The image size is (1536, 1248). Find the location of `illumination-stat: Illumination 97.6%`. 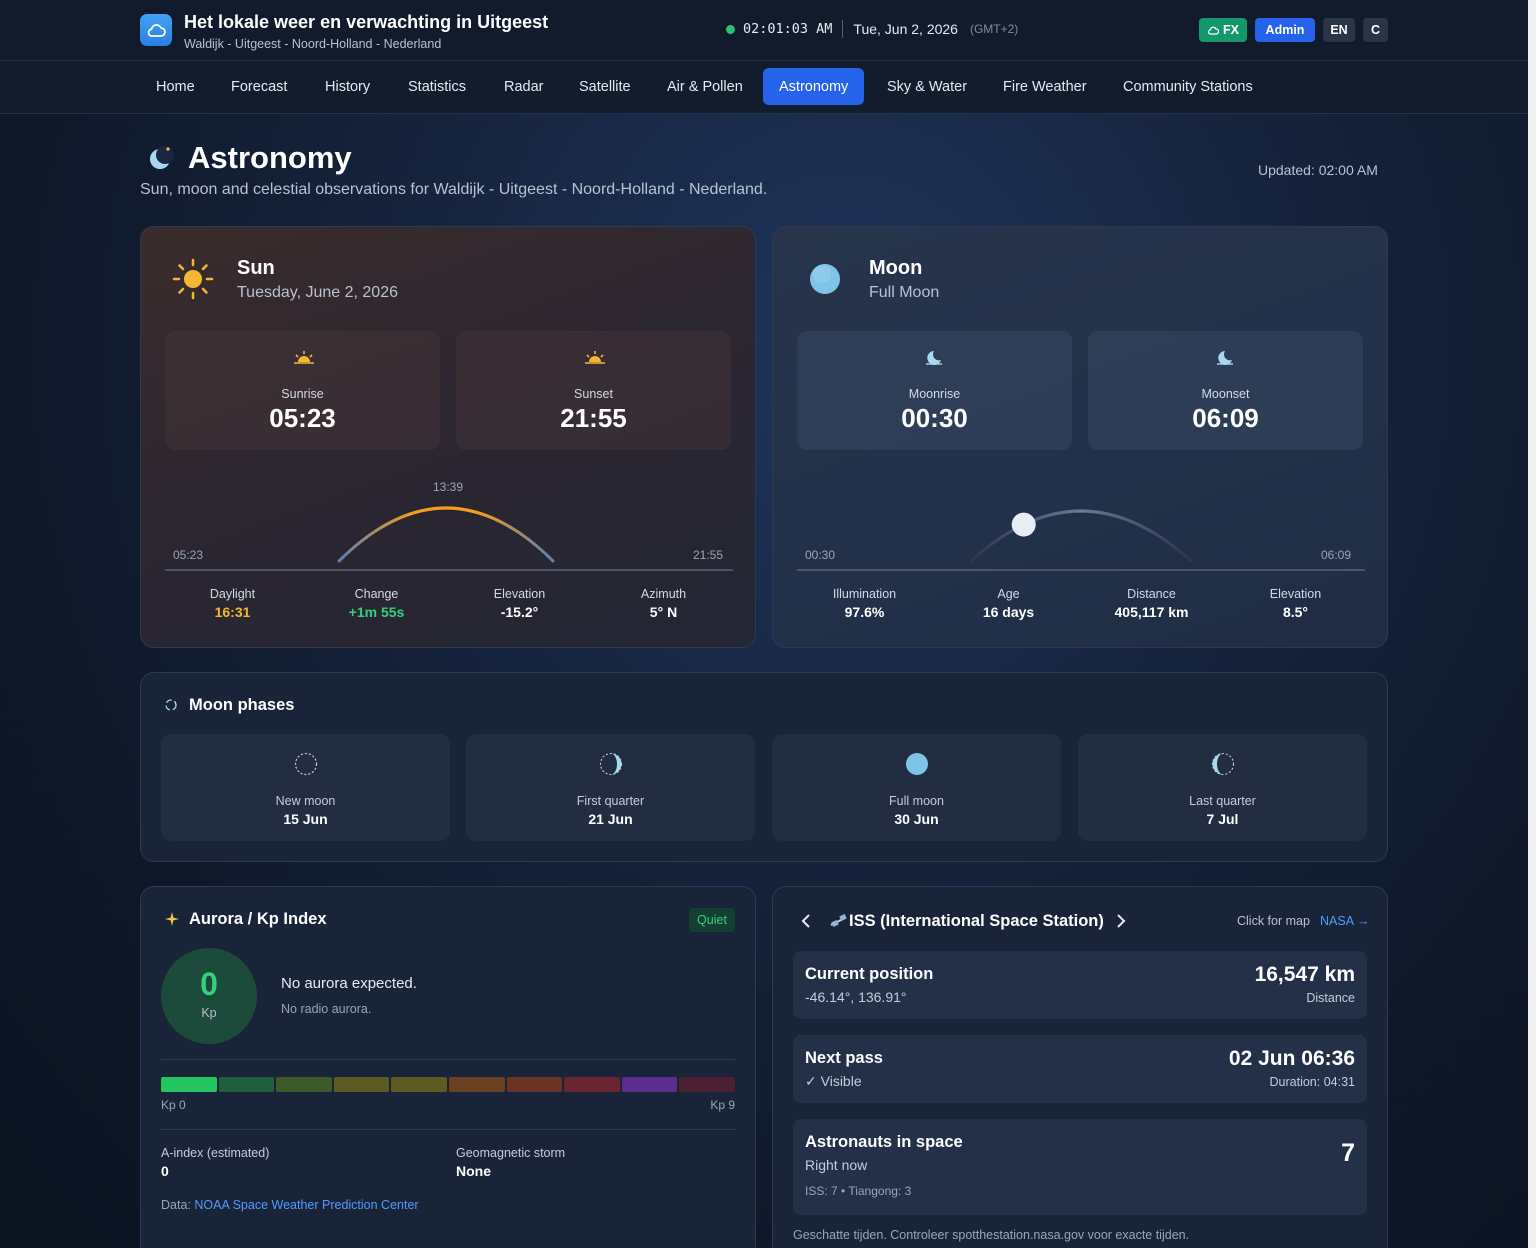

illumination-stat: Illumination 97.6% is located at coordinates (864, 603).